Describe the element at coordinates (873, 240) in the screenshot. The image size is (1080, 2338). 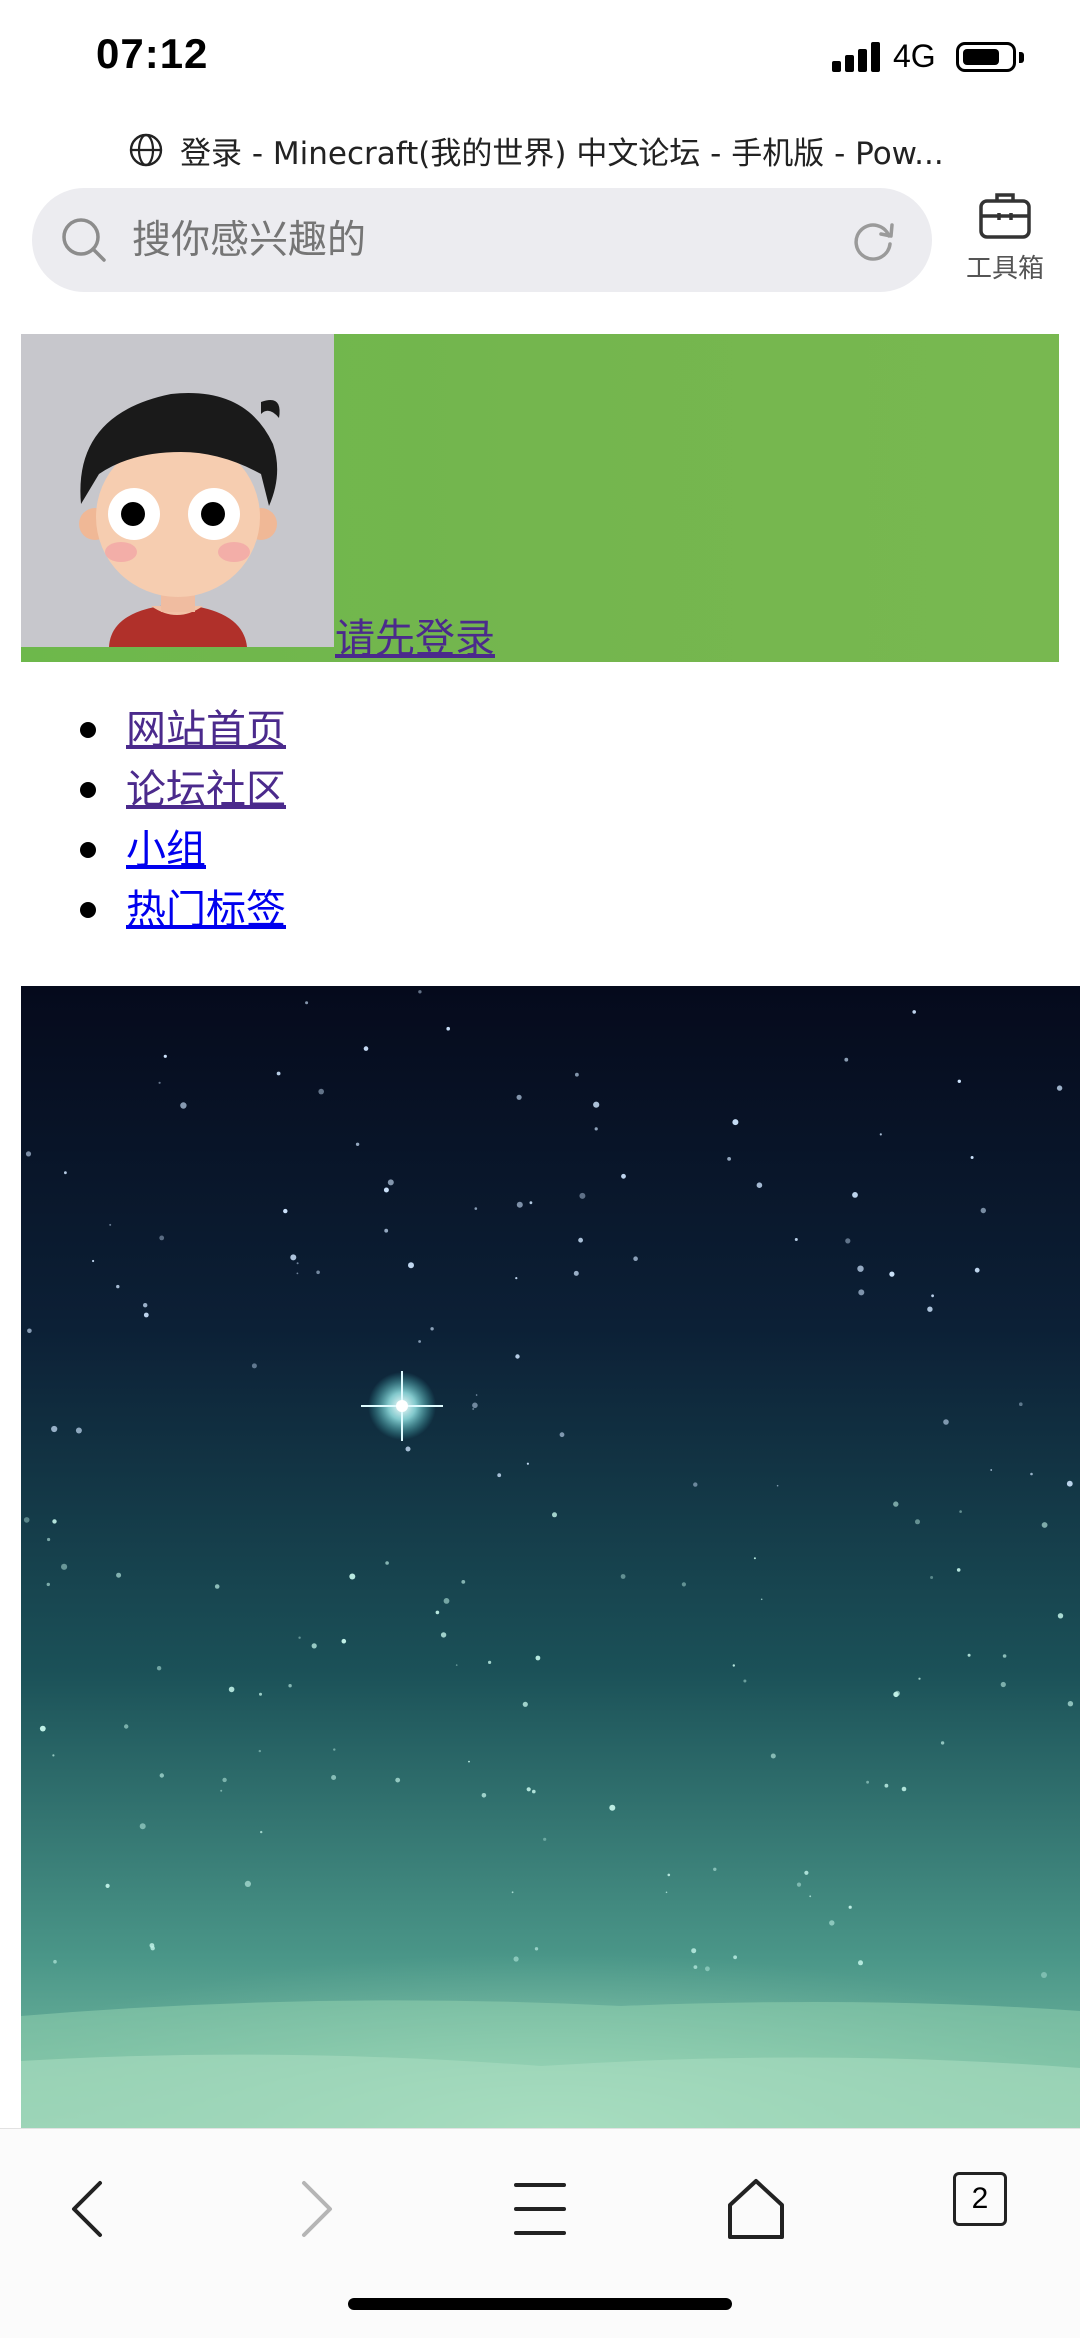
I see `reload-icon` at that location.